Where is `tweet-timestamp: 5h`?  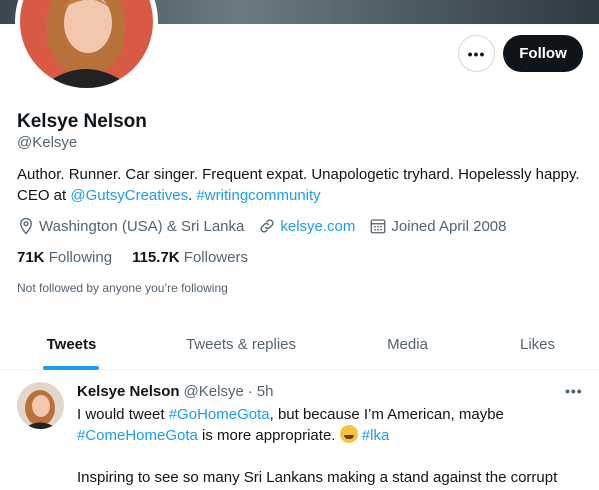 tweet-timestamp: 5h is located at coordinates (265, 391).